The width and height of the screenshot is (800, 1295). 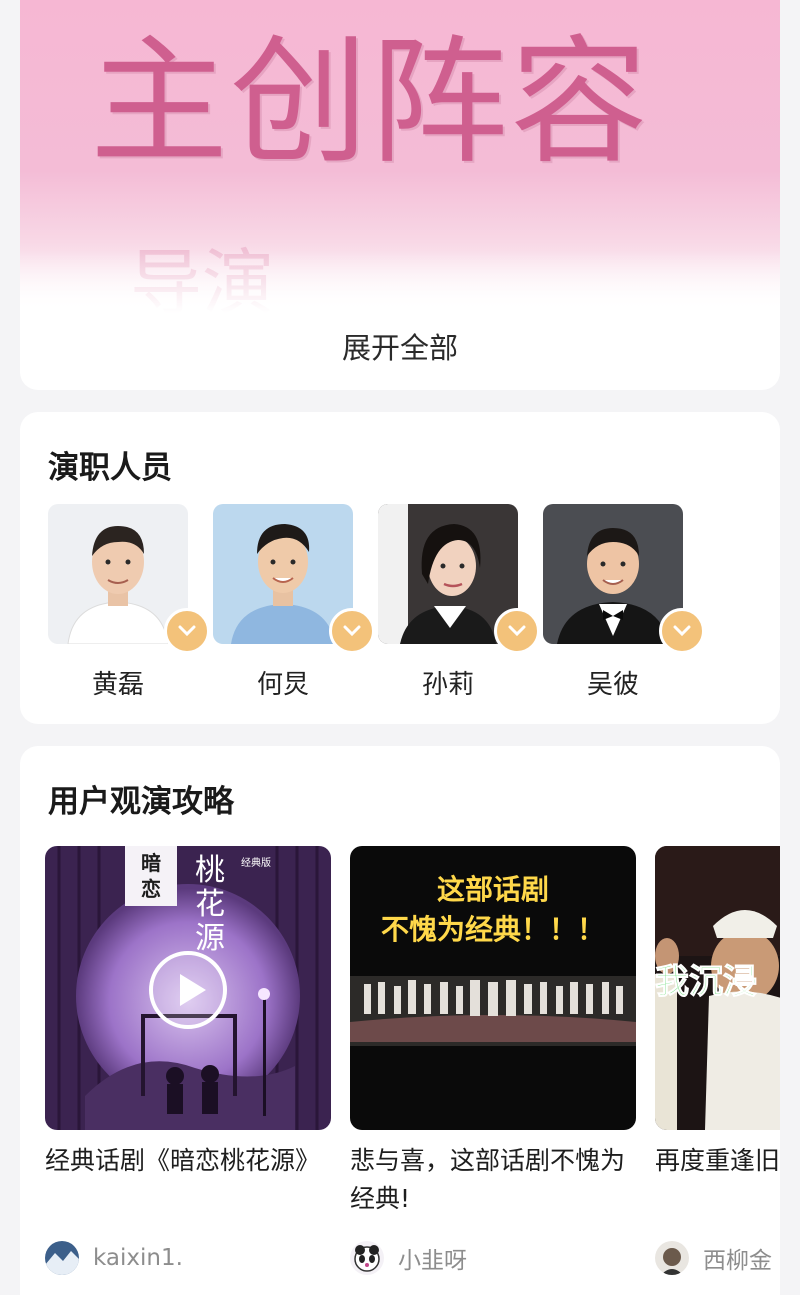 I want to click on cast-member: 吴彼, so click(x=624, y=604).